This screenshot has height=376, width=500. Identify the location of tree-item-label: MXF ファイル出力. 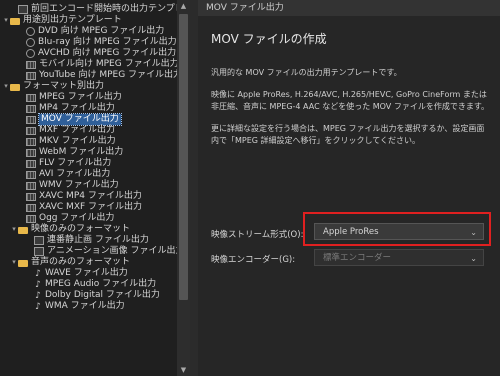
(77, 130).